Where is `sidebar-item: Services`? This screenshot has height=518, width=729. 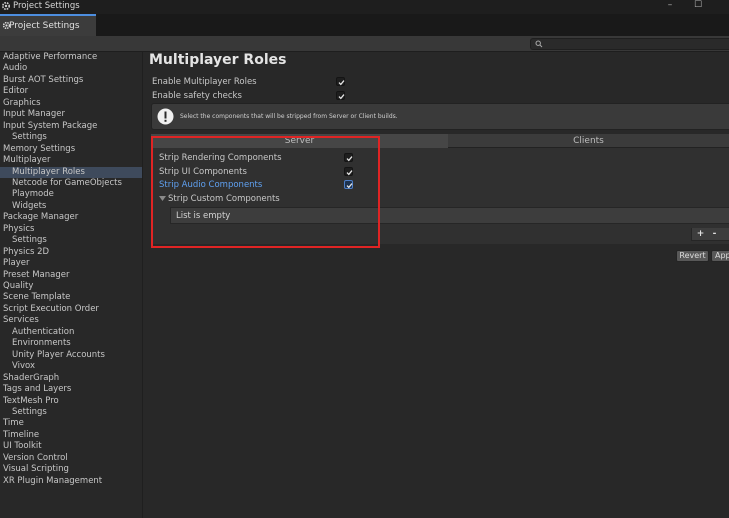
sidebar-item: Services is located at coordinates (71, 320).